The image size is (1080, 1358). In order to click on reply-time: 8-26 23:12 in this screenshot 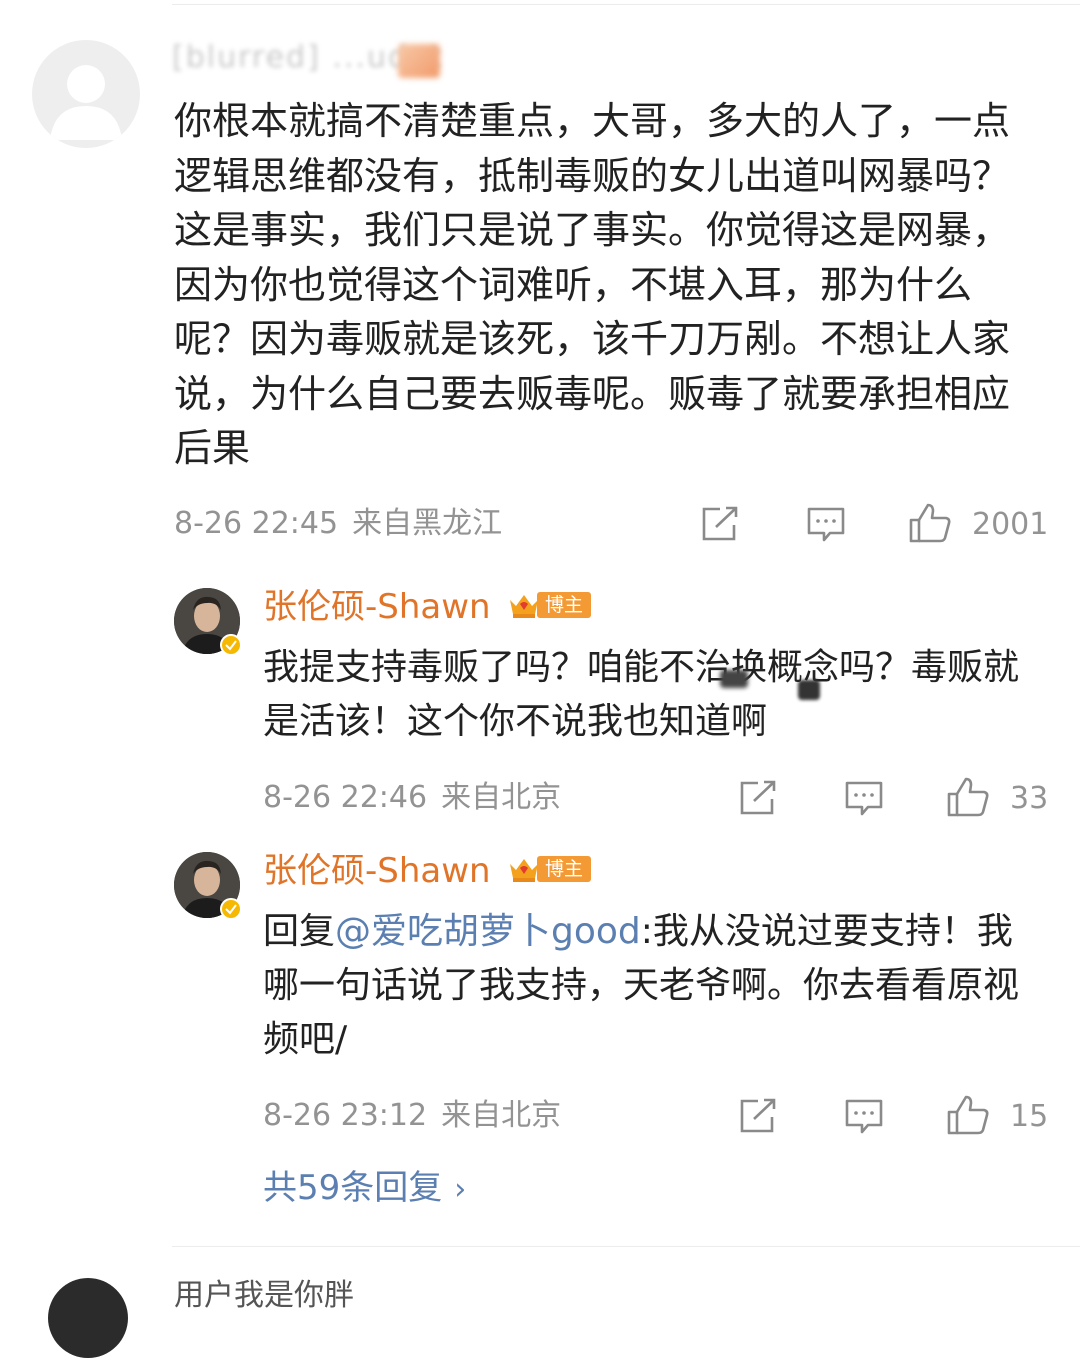, I will do `click(345, 1115)`.